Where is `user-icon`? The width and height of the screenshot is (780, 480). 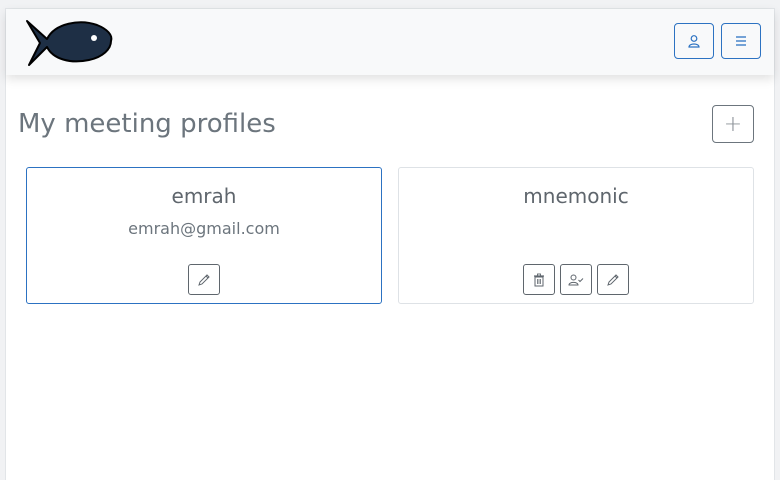
user-icon is located at coordinates (694, 41).